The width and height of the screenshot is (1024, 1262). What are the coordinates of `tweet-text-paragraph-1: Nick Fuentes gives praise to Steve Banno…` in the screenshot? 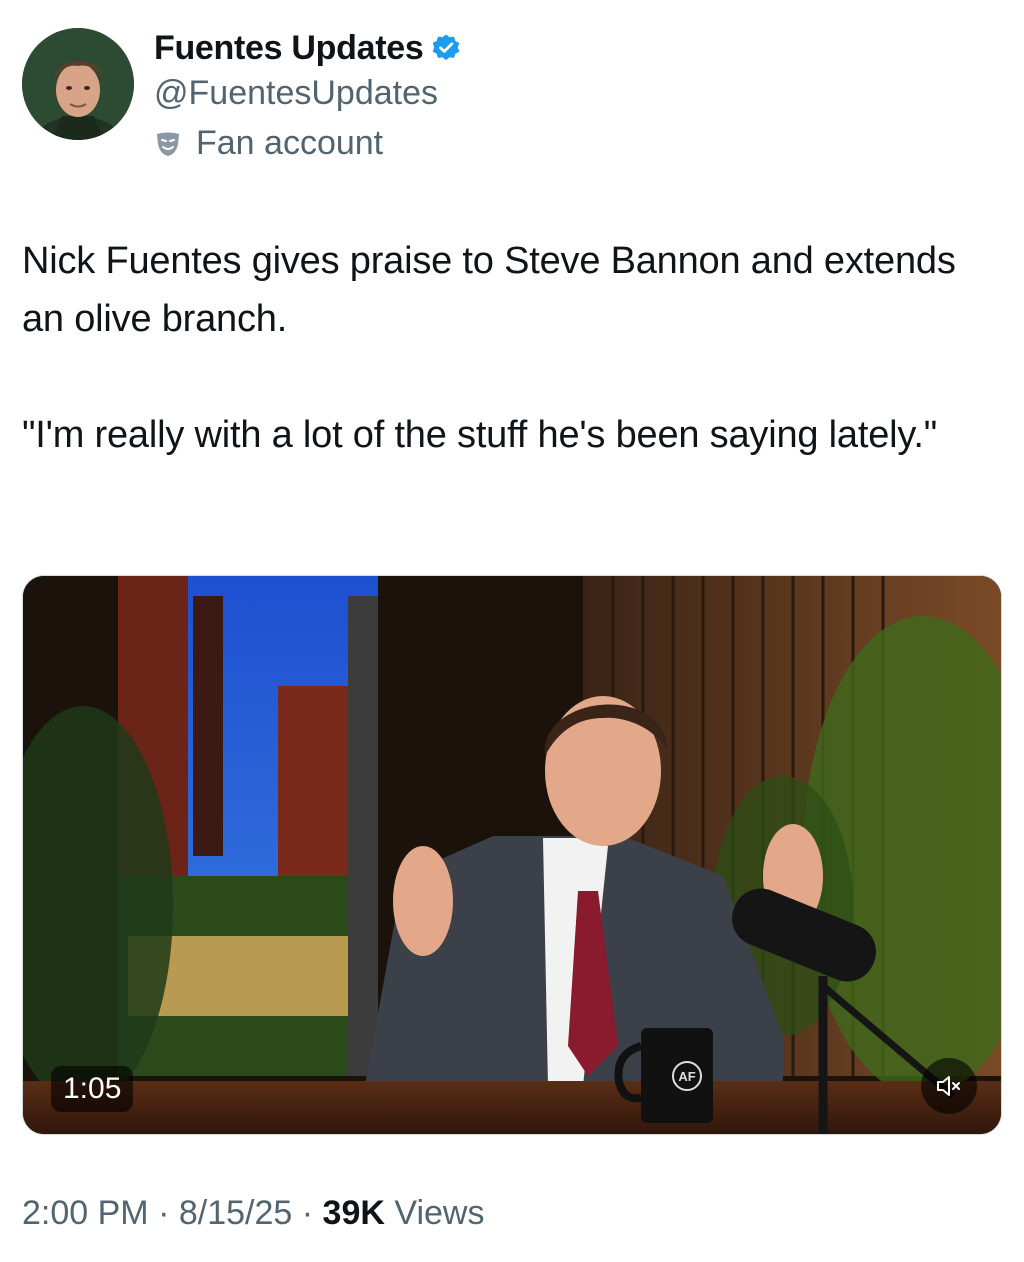 It's located at (489, 290).